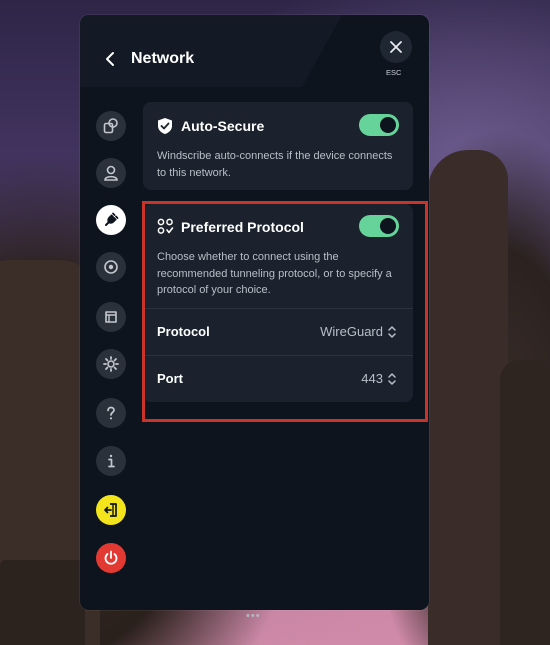 The height and width of the screenshot is (645, 550). Describe the element at coordinates (165, 226) in the screenshot. I see `protocol-icon` at that location.